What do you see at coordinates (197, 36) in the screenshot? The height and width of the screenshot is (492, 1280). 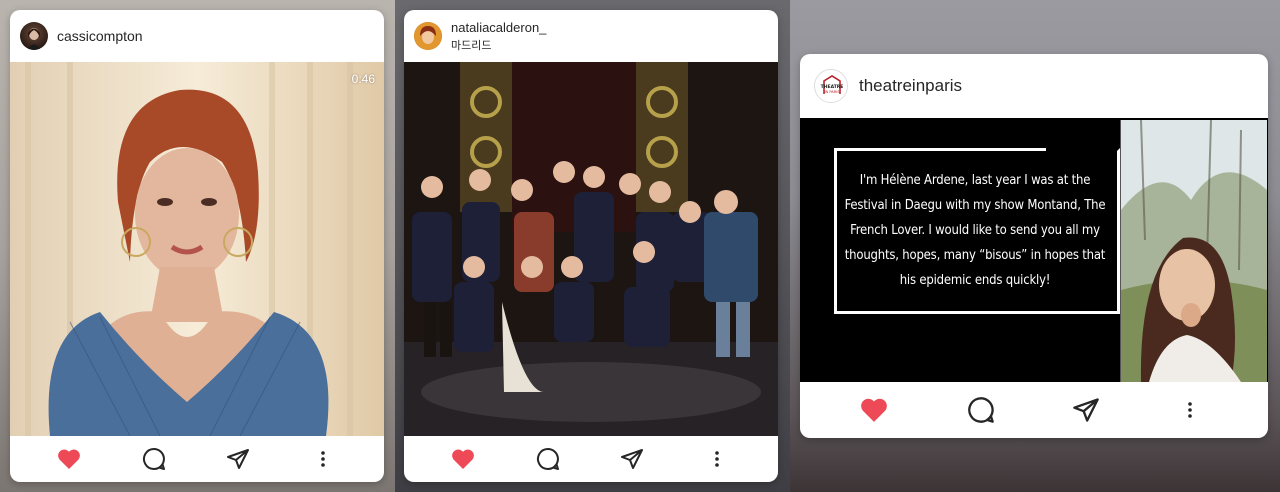 I see `post-header: cassicompton` at bounding box center [197, 36].